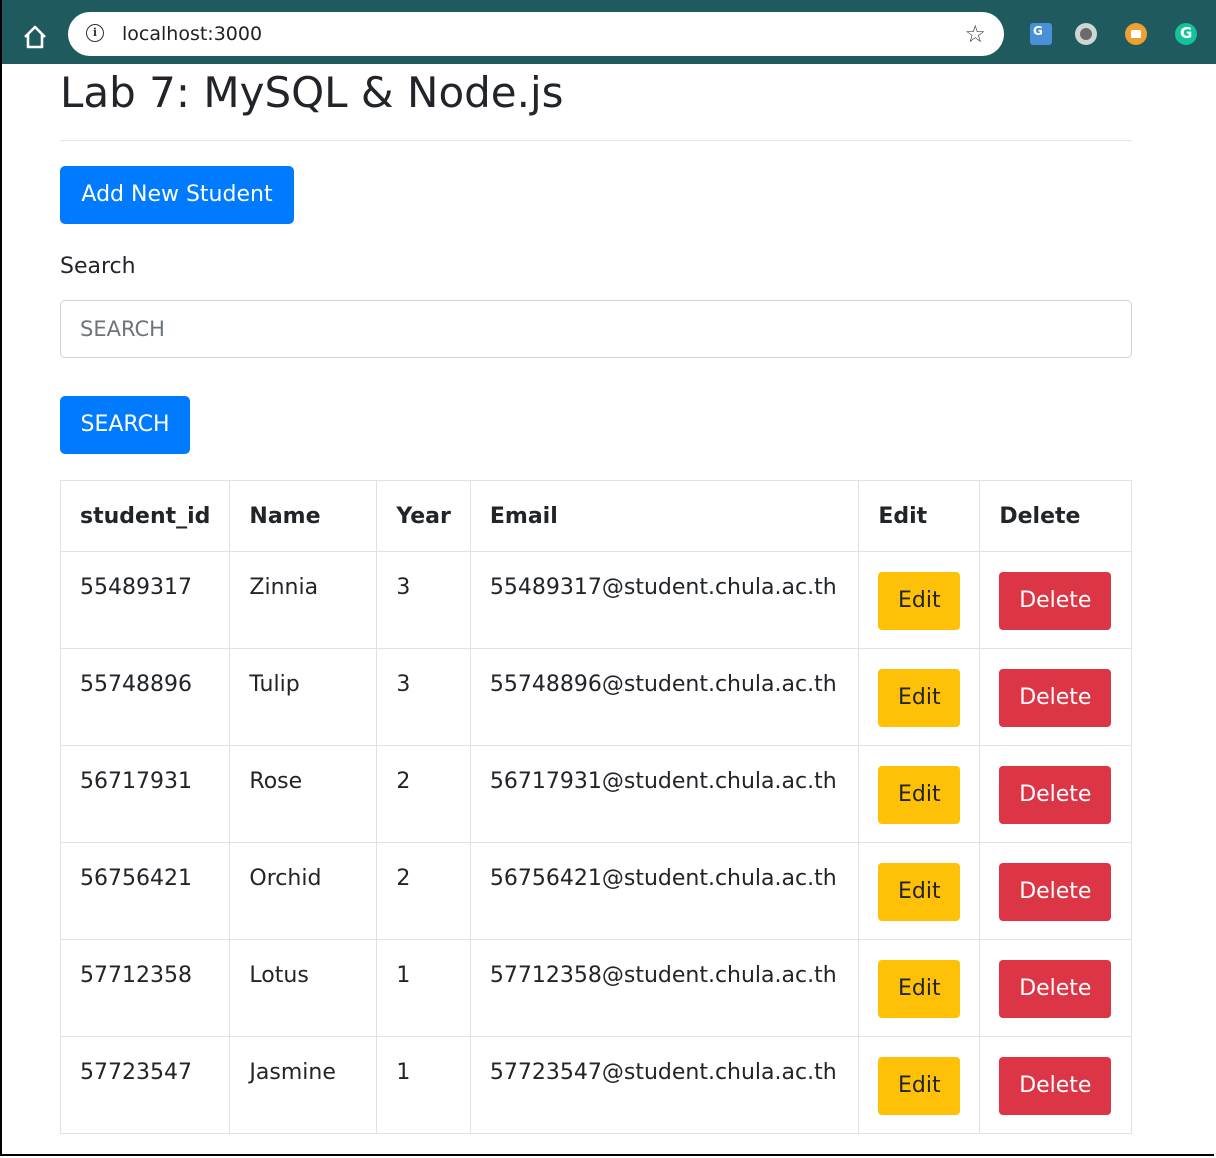  Describe the element at coordinates (192, 34) in the screenshot. I see `url-text: localhost:3000` at that location.